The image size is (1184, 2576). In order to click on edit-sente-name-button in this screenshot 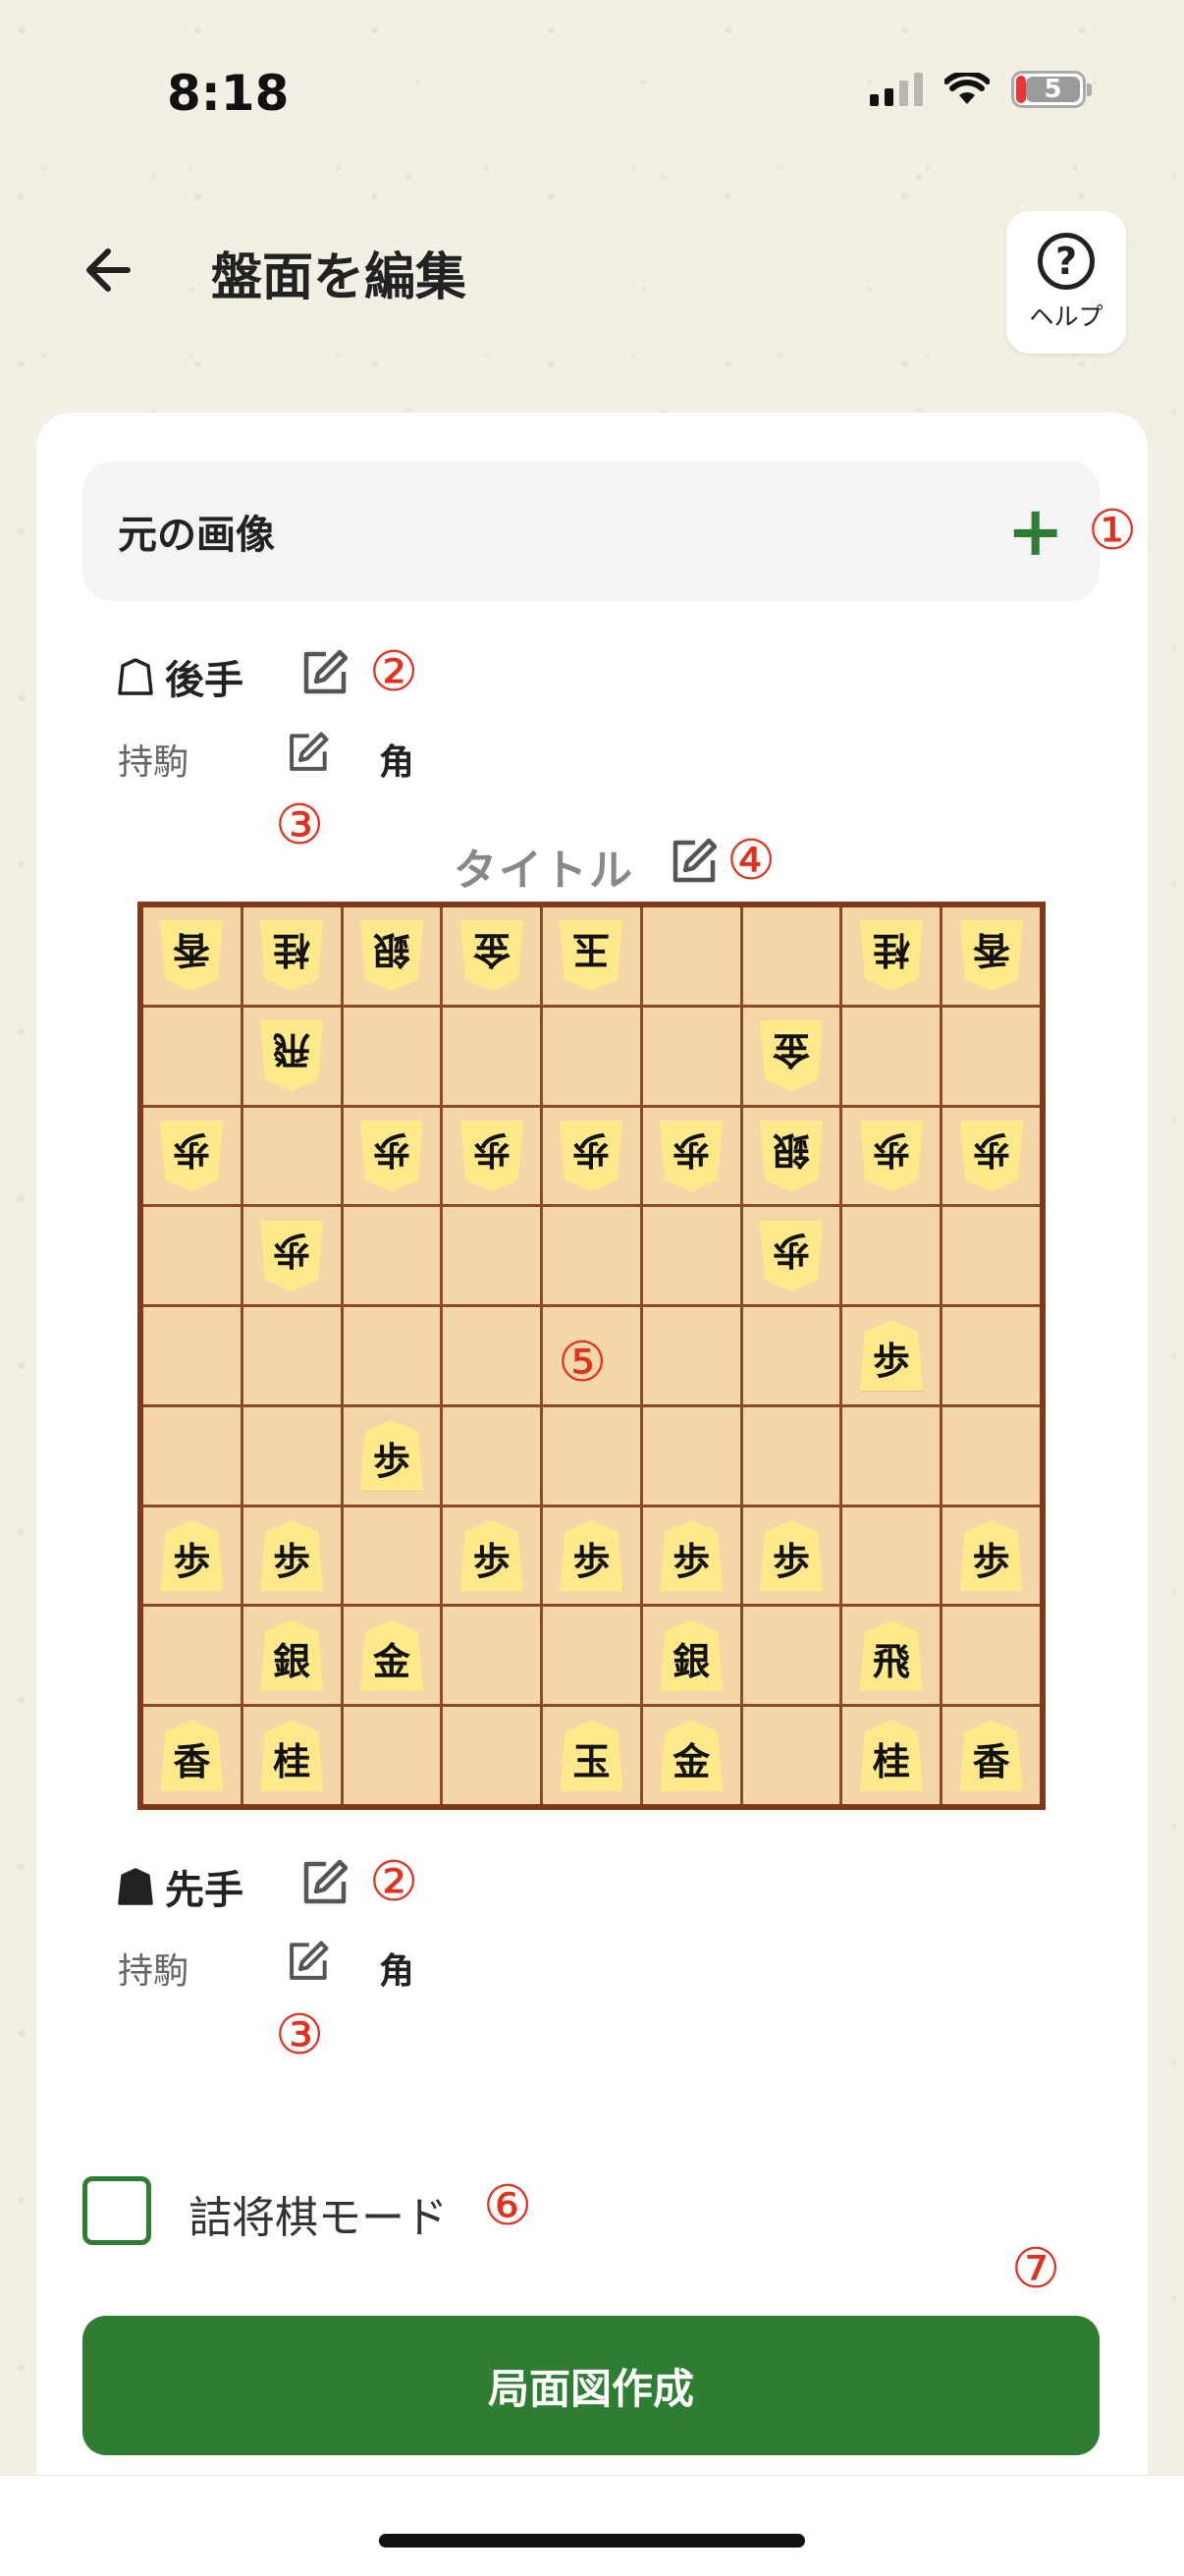, I will do `click(324, 1883)`.